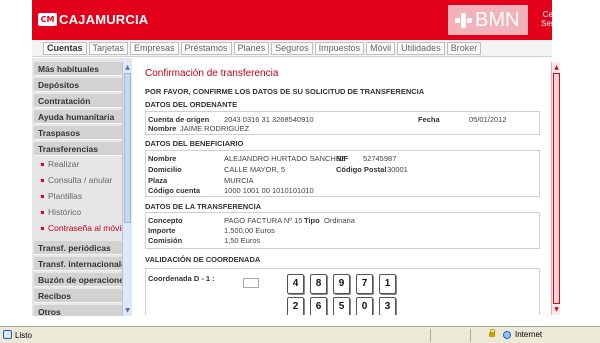  What do you see at coordinates (203, 259) in the screenshot?
I see `coordenada-section-title: VALIDACIÓN DE COORDENADA` at bounding box center [203, 259].